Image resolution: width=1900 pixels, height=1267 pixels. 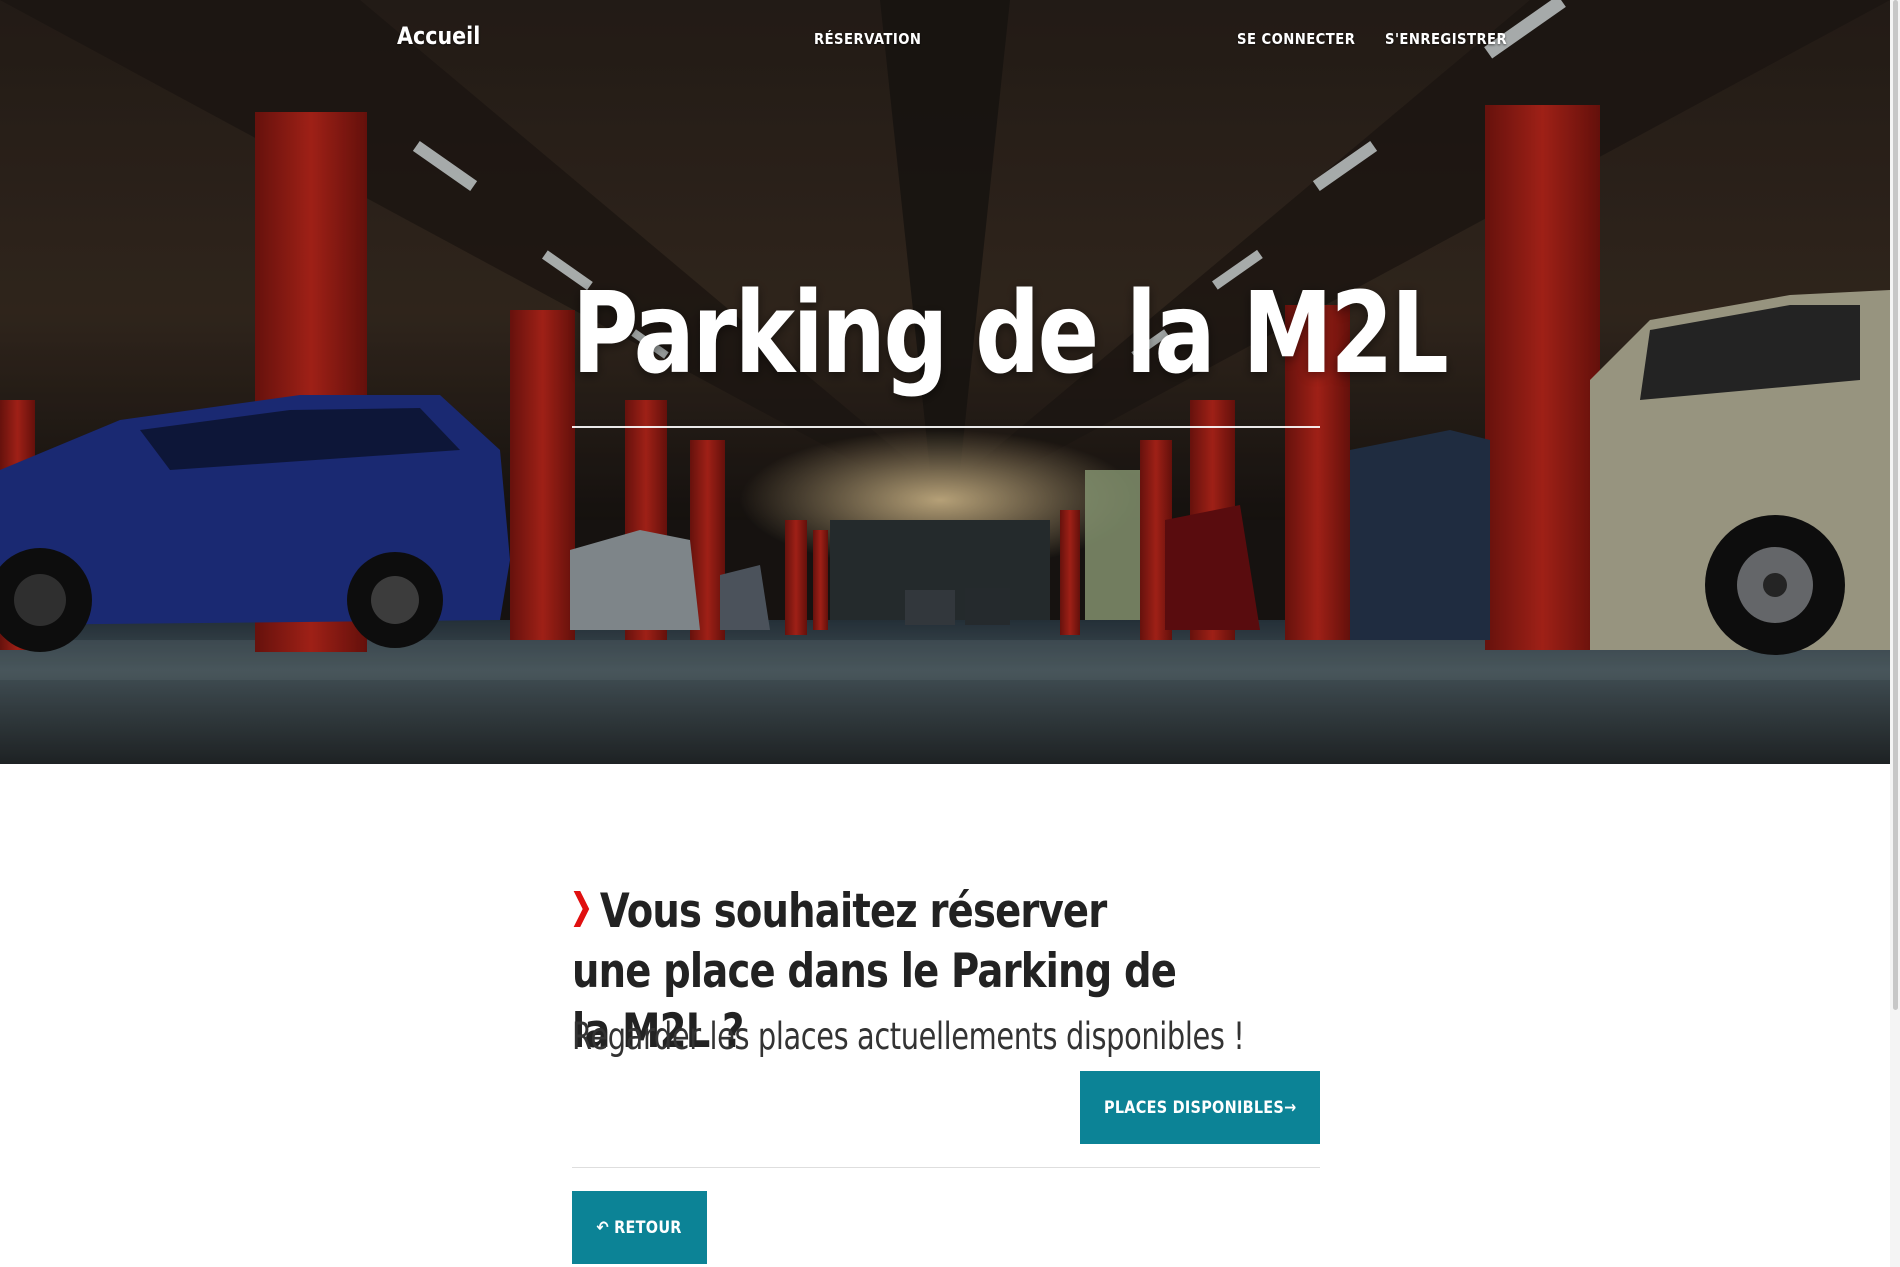 I want to click on hero-divider, so click(x=946, y=427).